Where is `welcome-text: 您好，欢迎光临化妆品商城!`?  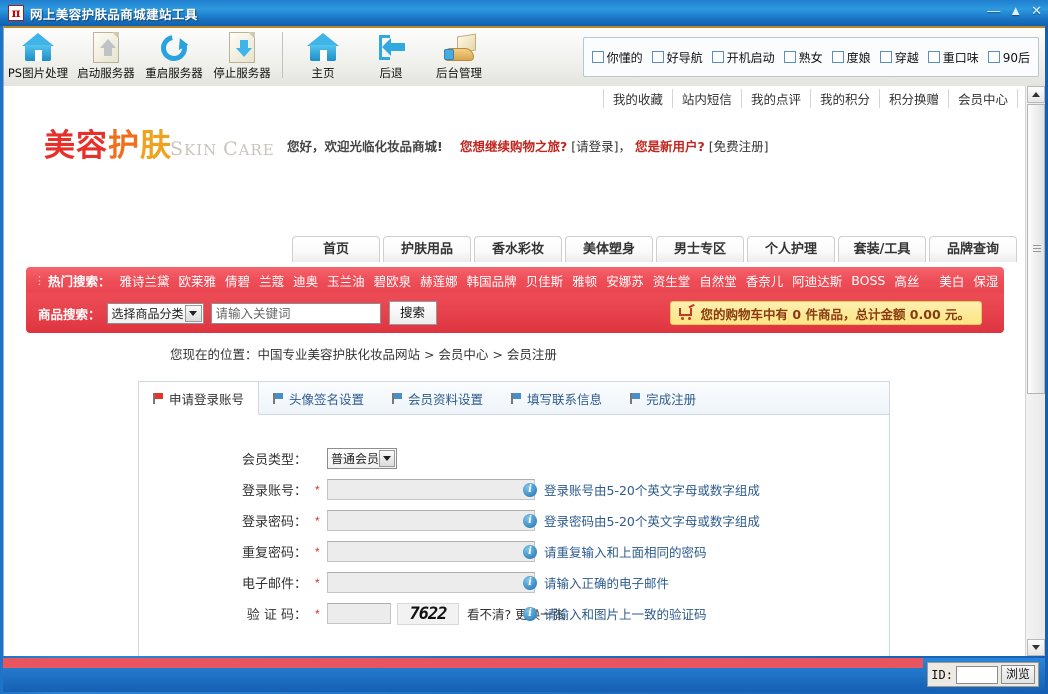 welcome-text: 您好，欢迎光临化妆品商城! is located at coordinates (365, 146).